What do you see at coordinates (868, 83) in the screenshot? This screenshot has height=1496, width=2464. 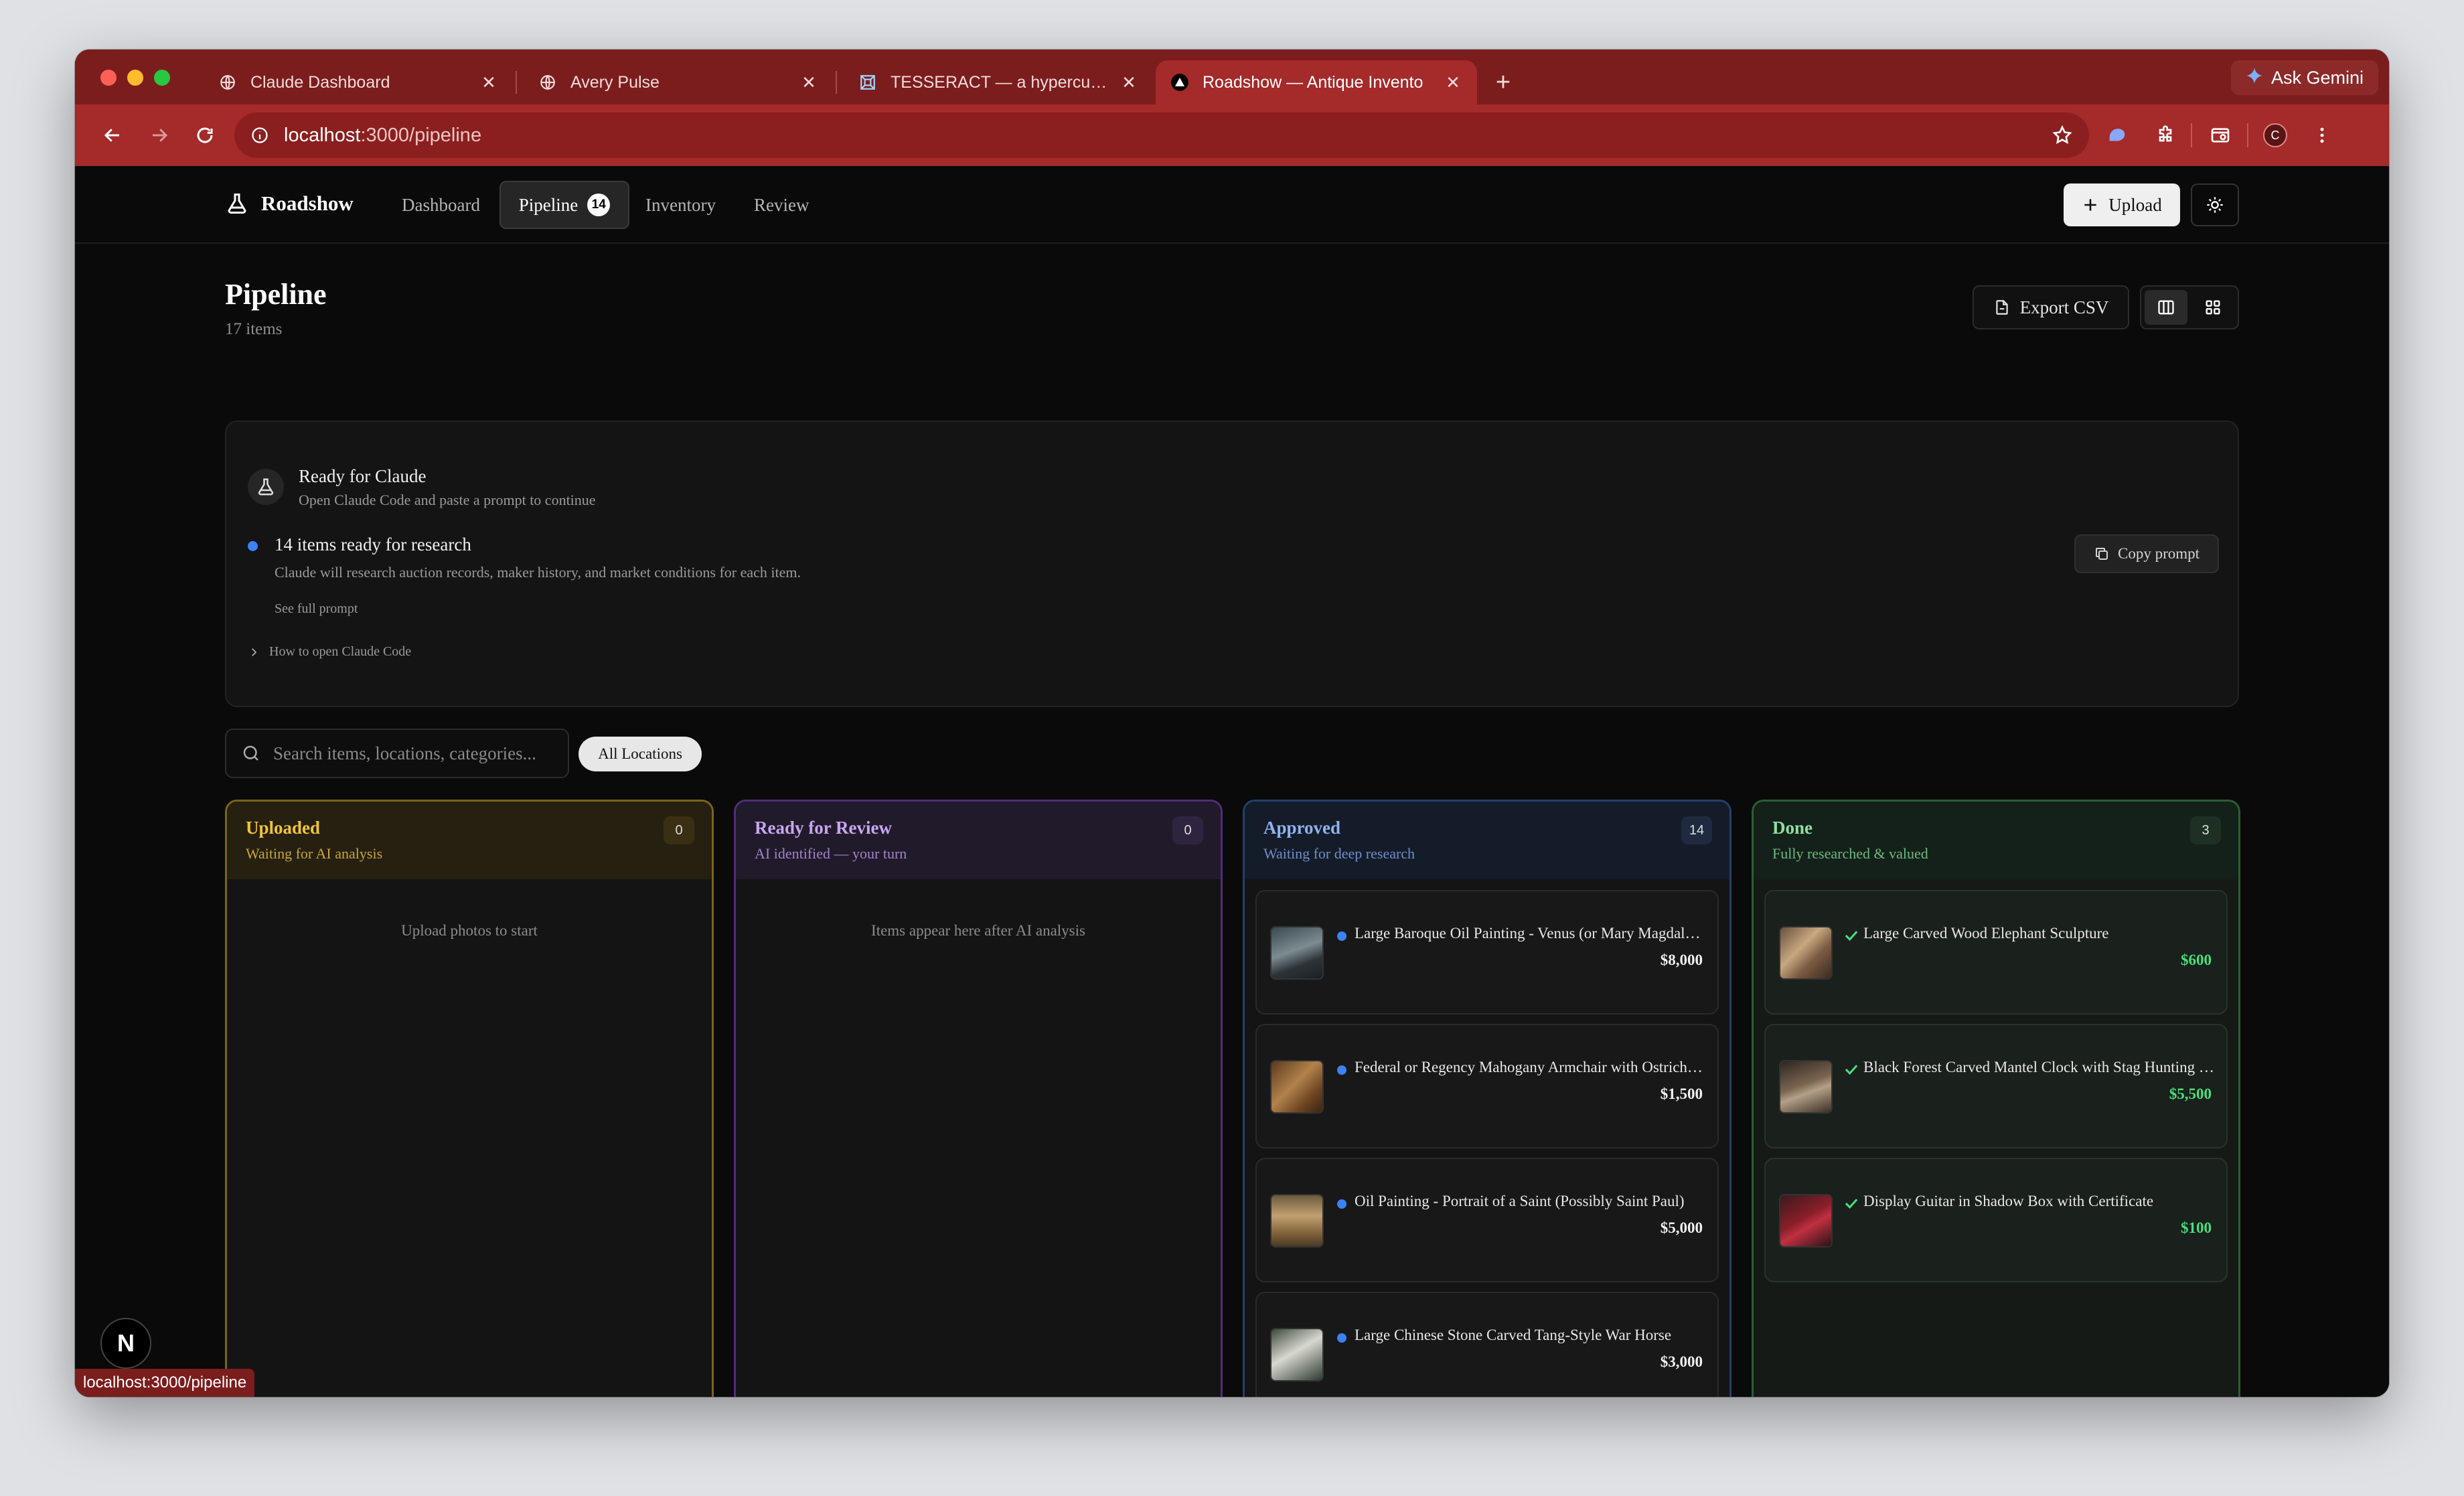 I see `hypercube-icon` at bounding box center [868, 83].